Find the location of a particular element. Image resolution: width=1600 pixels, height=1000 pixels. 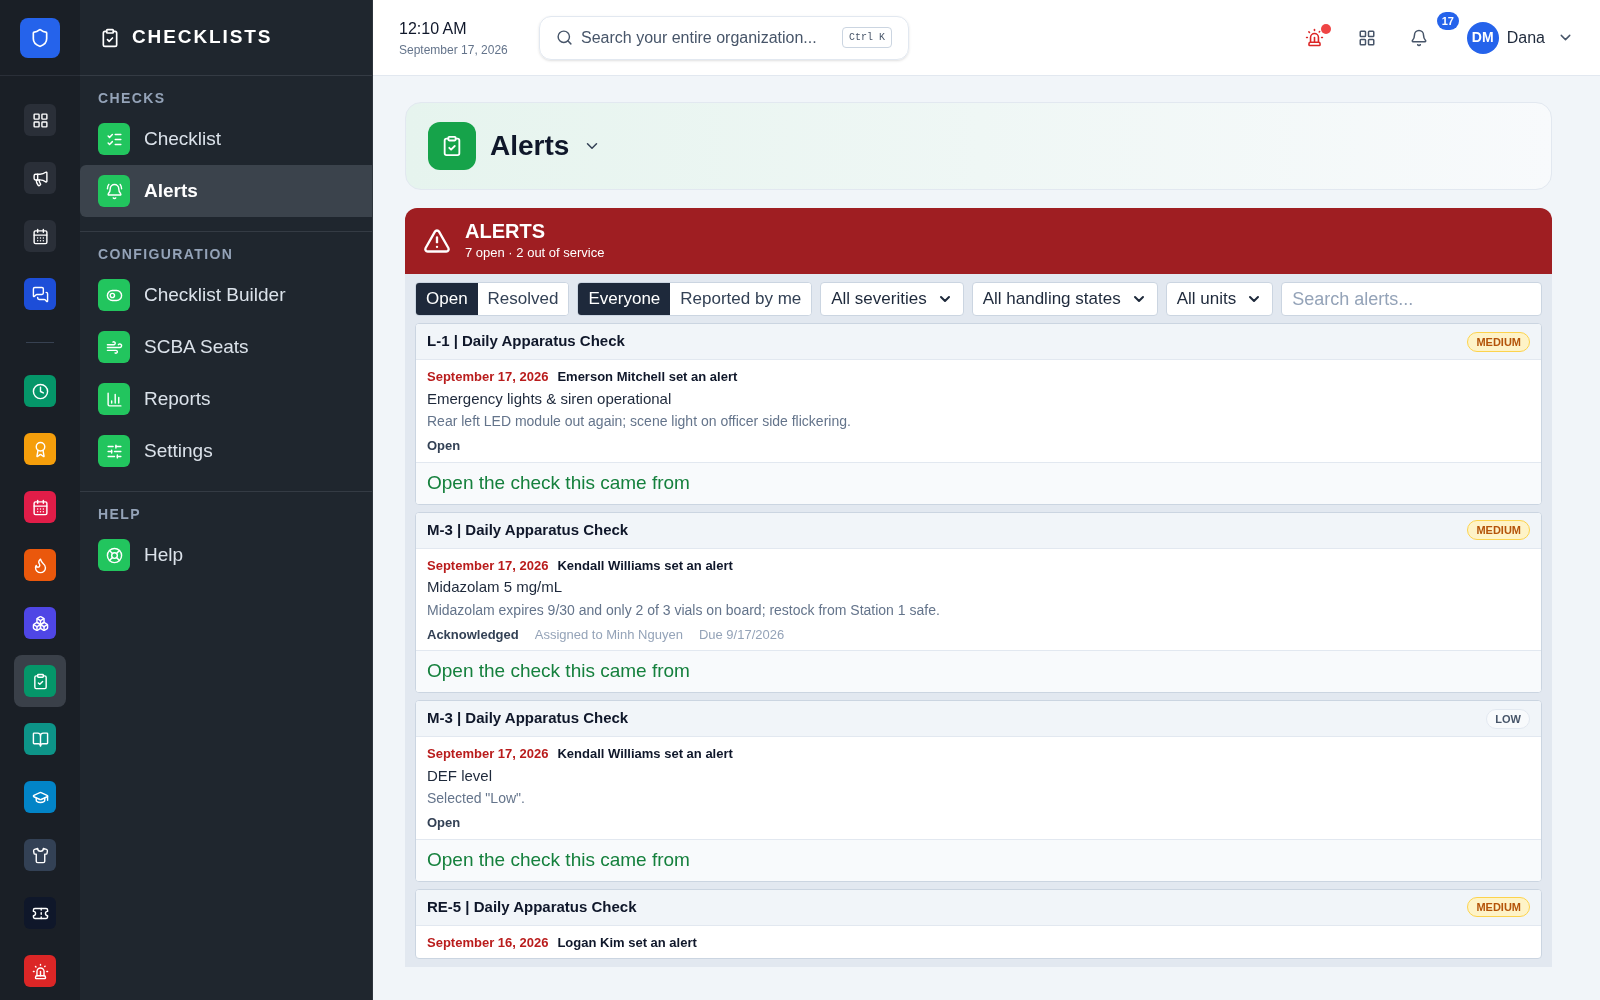

page-title: Alerts is located at coordinates (530, 146).